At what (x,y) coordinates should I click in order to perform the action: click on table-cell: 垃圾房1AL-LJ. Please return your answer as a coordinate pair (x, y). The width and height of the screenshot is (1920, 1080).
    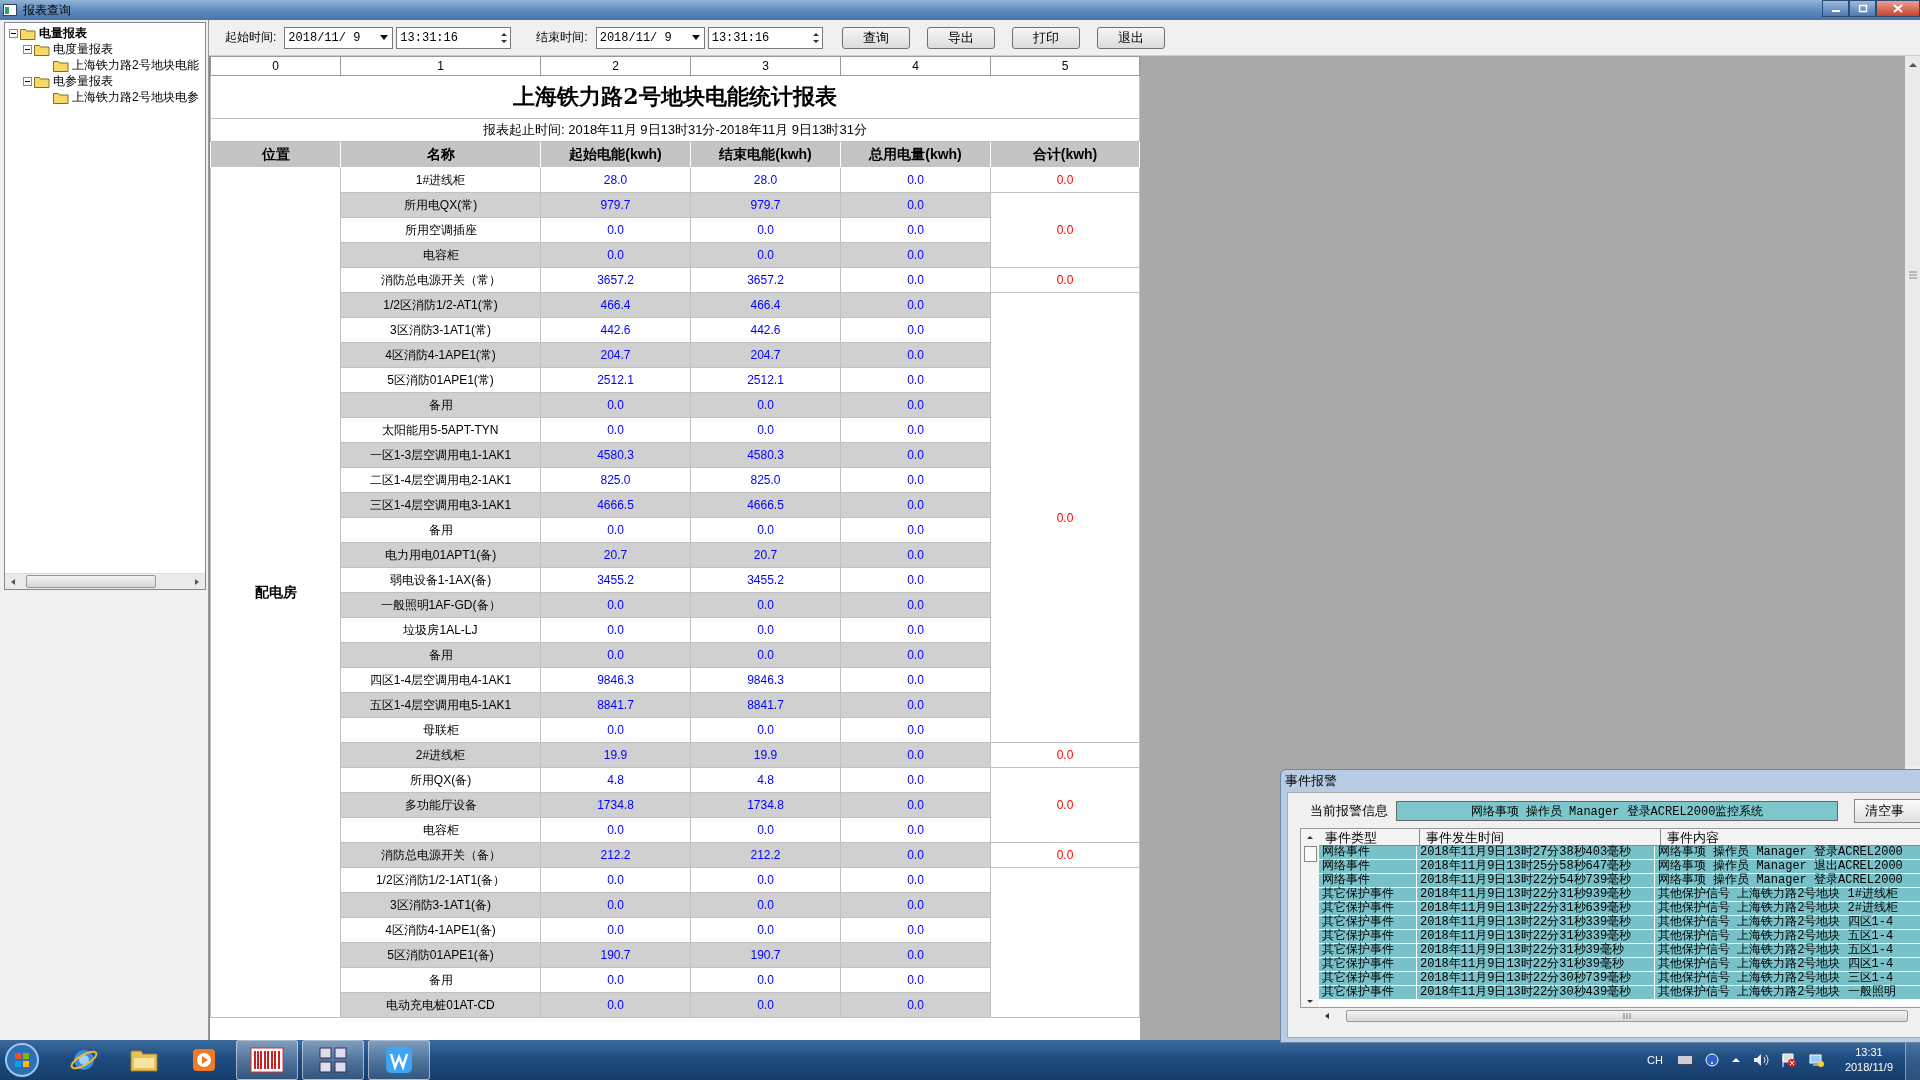
    Looking at the image, I should click on (440, 630).